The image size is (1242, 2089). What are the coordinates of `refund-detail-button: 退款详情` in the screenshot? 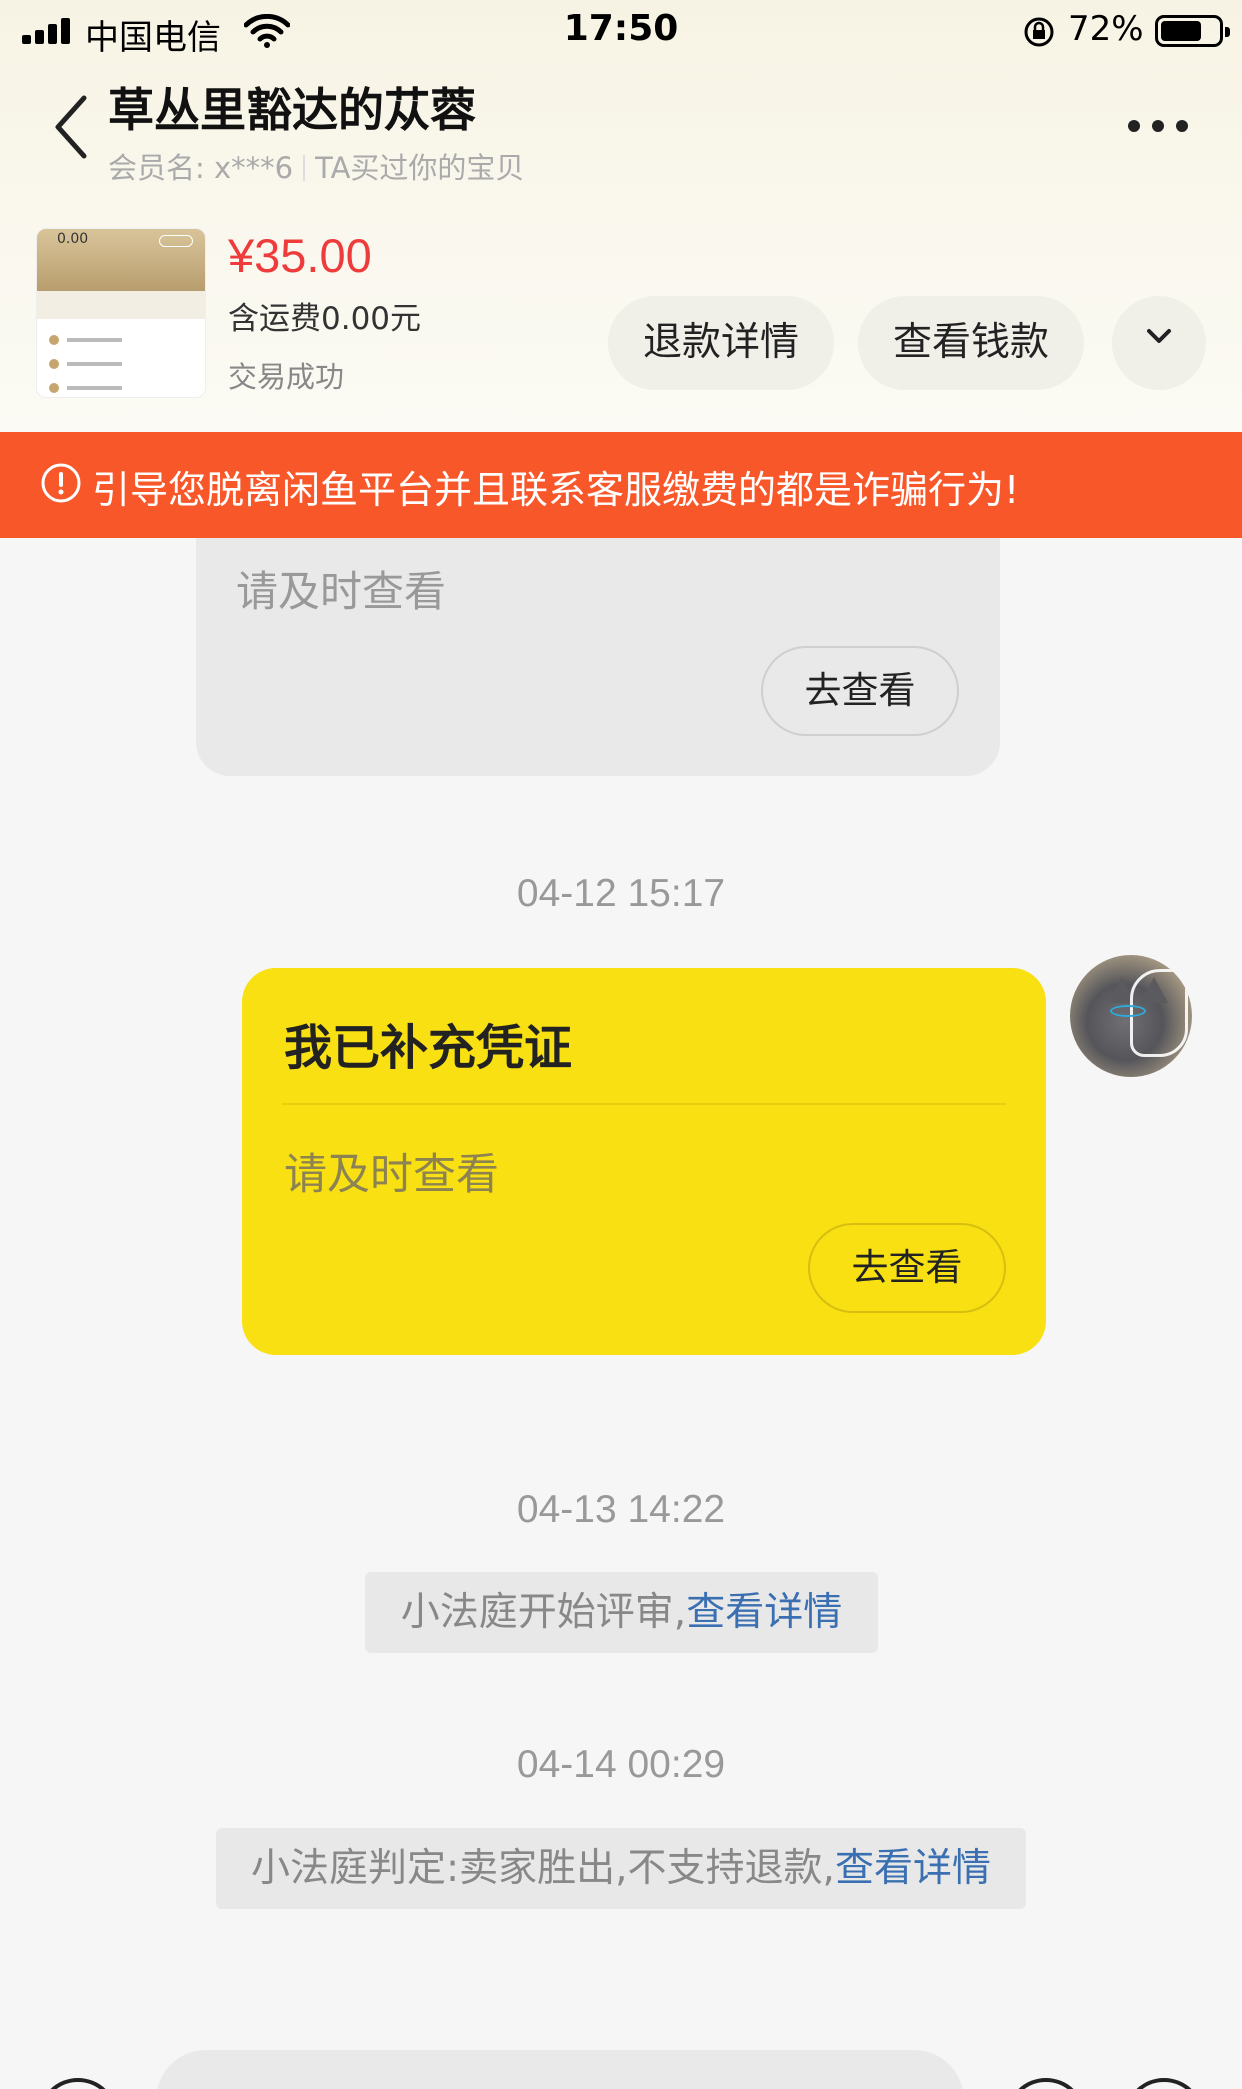 It's located at (721, 343).